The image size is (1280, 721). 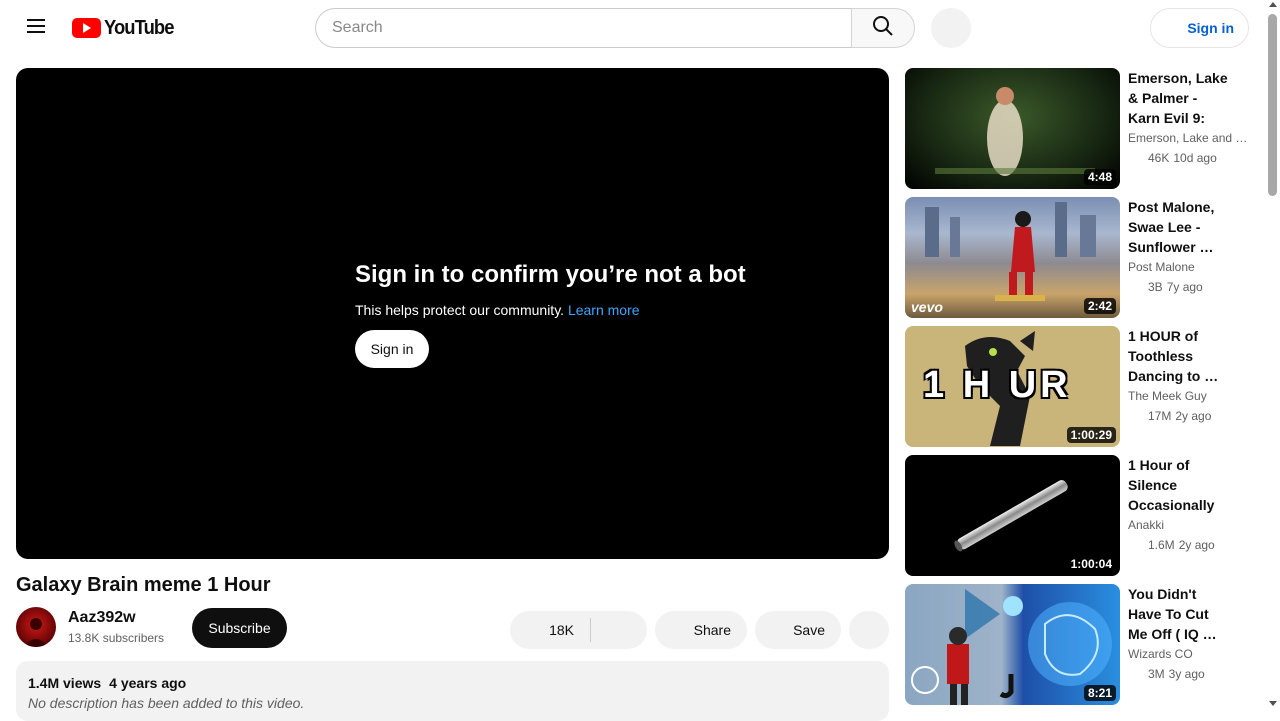 I want to click on recommendation-stats: 46K 10d ago, so click(x=1182, y=158).